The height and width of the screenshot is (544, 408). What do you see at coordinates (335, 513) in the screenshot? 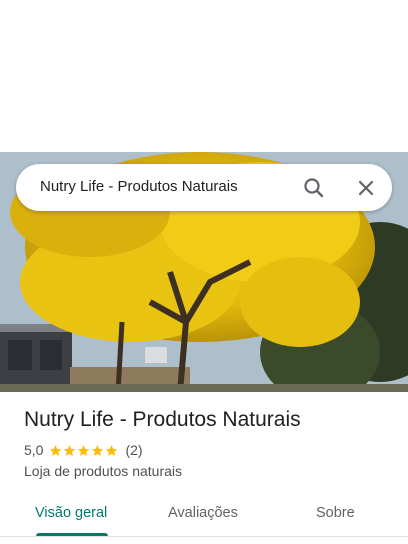
I see `tab-about: Sobre` at bounding box center [335, 513].